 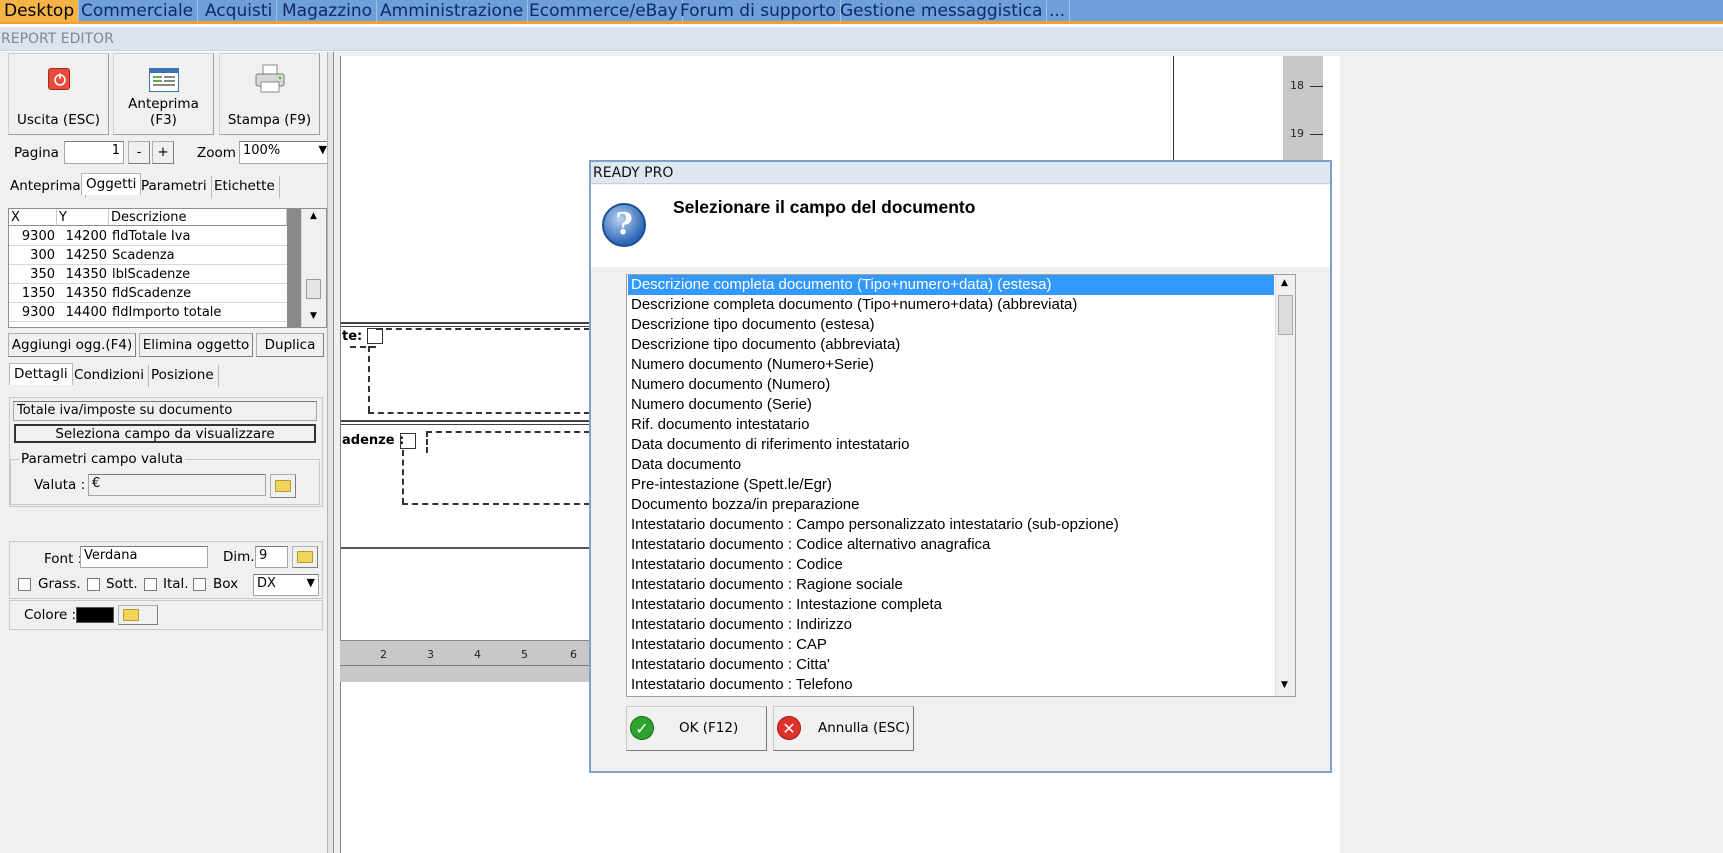 I want to click on tab-posizione: Posizione, so click(x=183, y=376).